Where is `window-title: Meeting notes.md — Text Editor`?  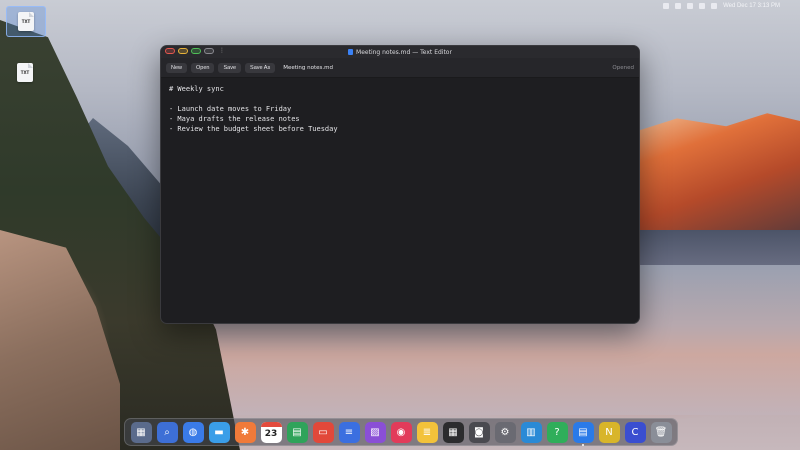
window-title: Meeting notes.md — Text Editor is located at coordinates (400, 52).